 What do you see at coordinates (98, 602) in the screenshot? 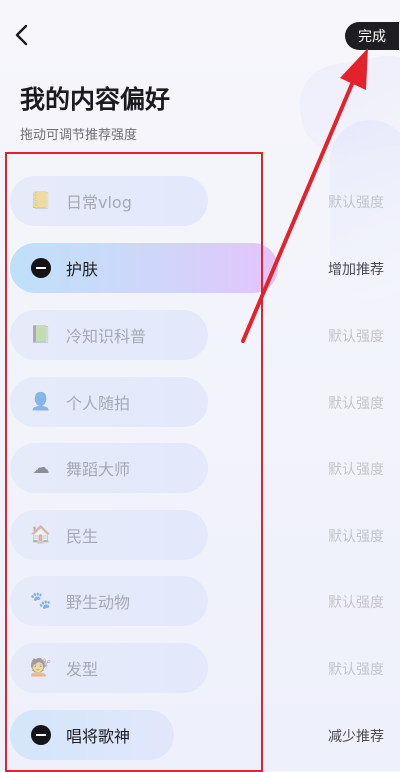
I see `topic-label: 野生动物` at bounding box center [98, 602].